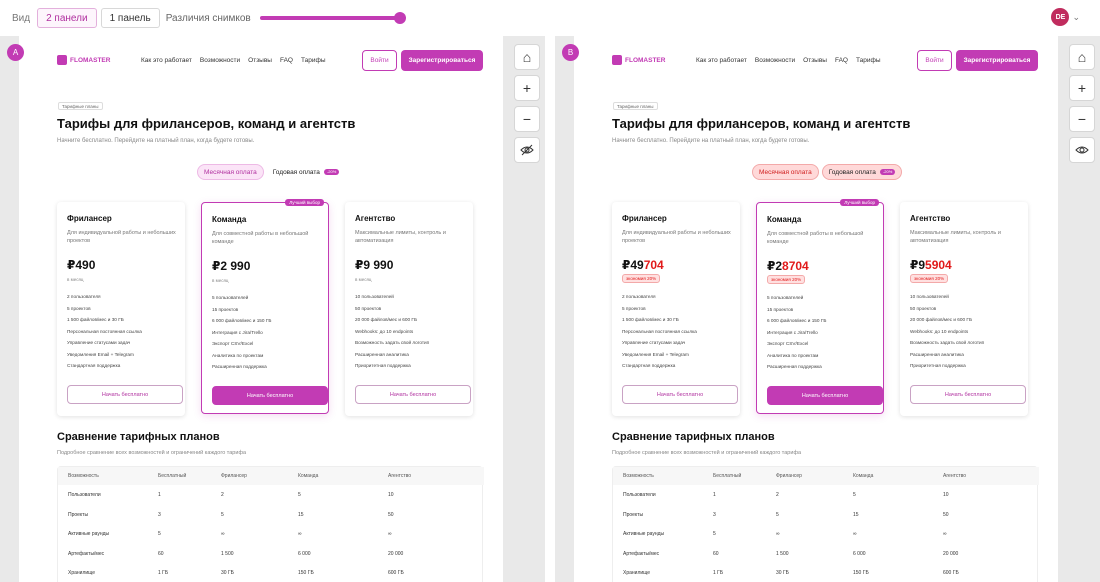  I want to click on billing-toggle: Месячная оплата Годовая оплата -20%, so click(271, 172).